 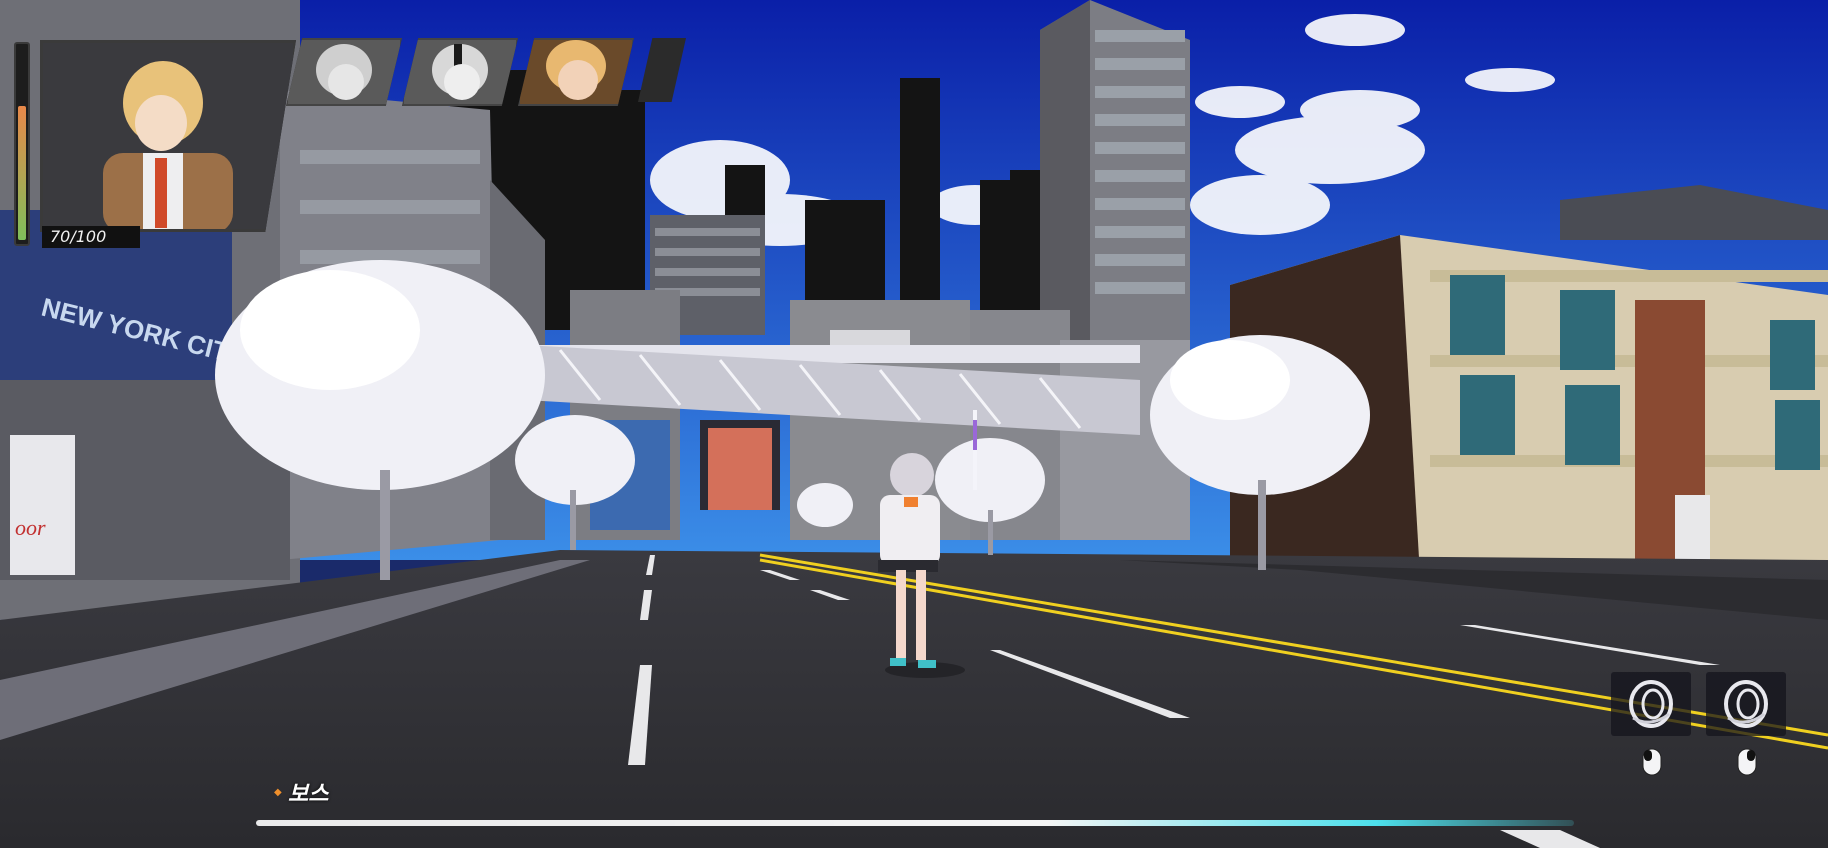 I want to click on tall-tower, so click(x=1115, y=170).